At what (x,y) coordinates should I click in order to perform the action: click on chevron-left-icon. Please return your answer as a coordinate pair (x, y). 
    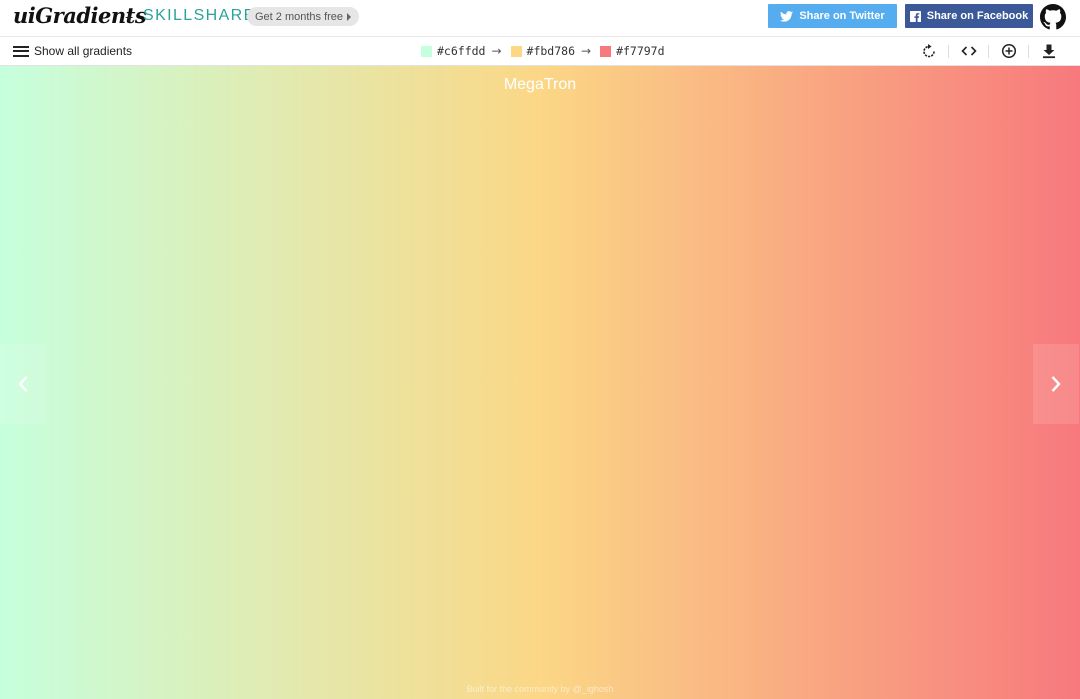
    Looking at the image, I should click on (23, 384).